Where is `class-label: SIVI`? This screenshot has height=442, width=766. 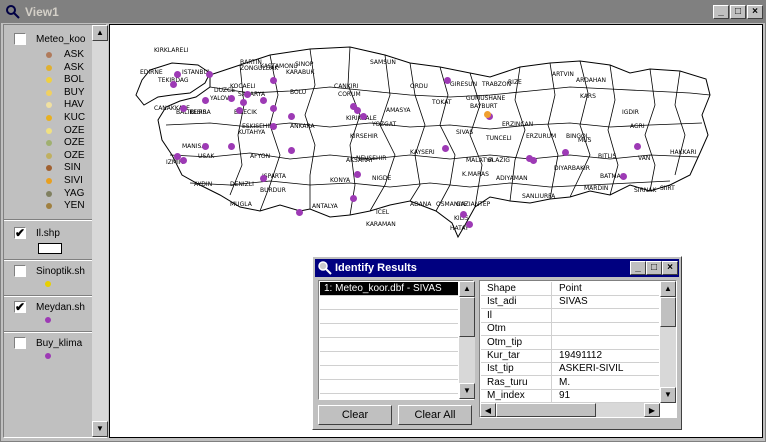
class-label: SIVI is located at coordinates (73, 180).